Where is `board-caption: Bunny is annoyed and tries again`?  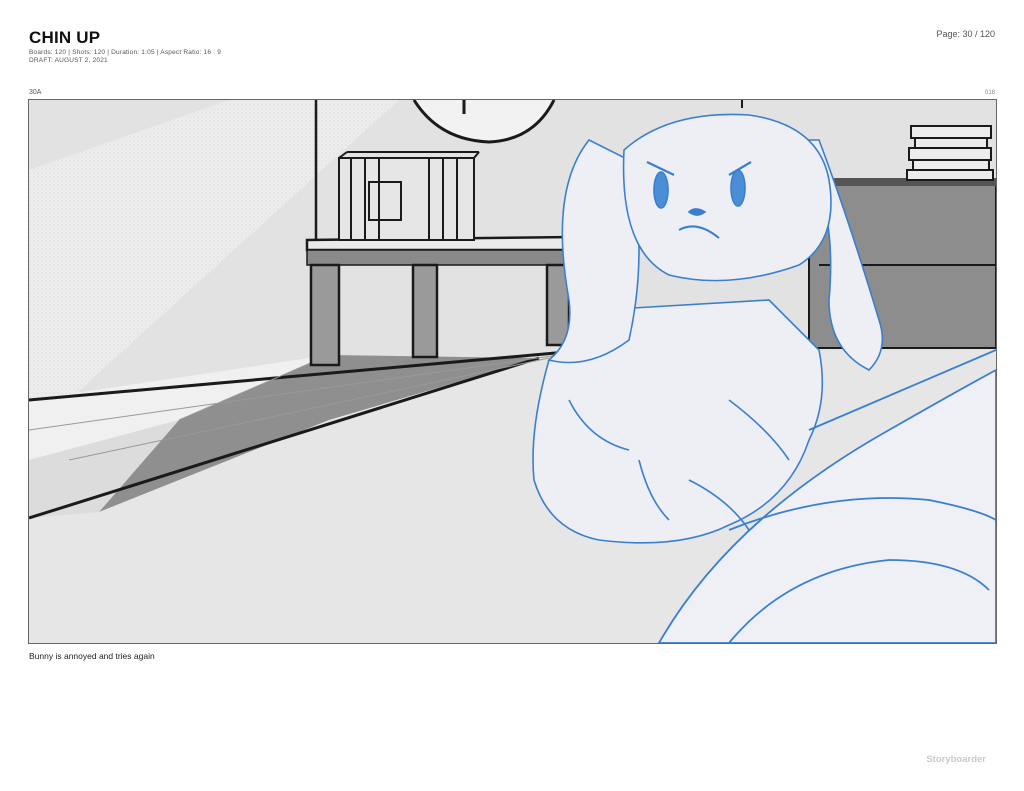
board-caption: Bunny is annoyed and tries again is located at coordinates (92, 656).